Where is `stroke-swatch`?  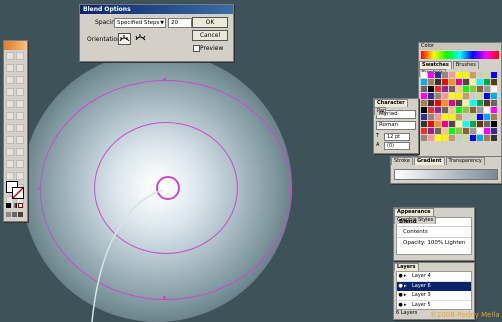
stroke-swatch is located at coordinates (18, 193).